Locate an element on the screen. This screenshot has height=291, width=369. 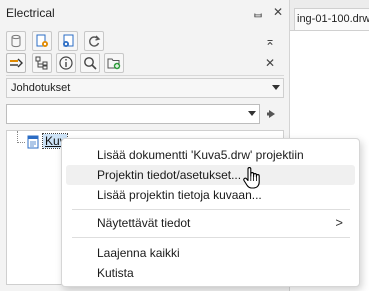
close-panel-button: ✕ is located at coordinates (278, 12).